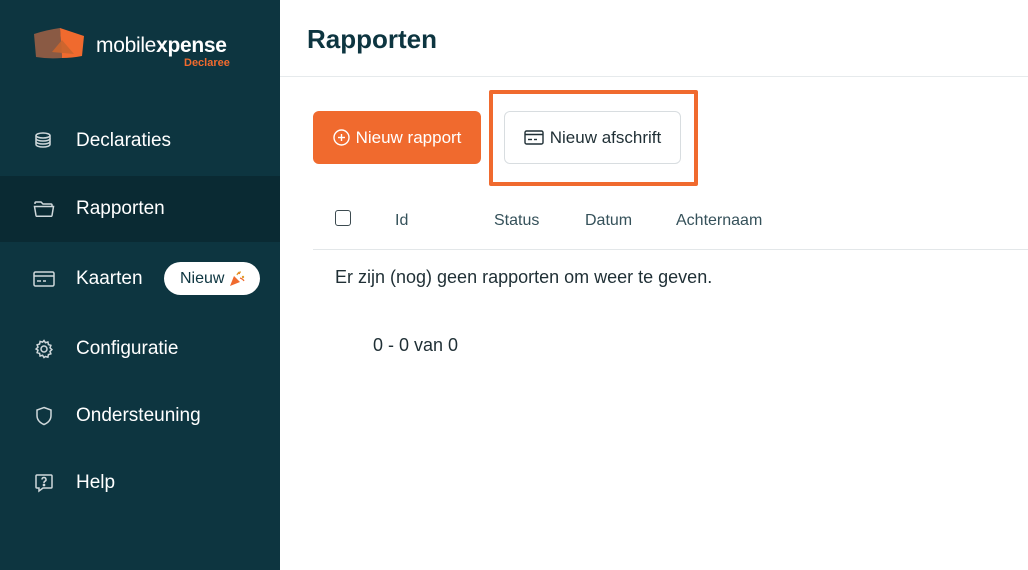 The image size is (1028, 570). I want to click on select-all-checkbox, so click(343, 218).